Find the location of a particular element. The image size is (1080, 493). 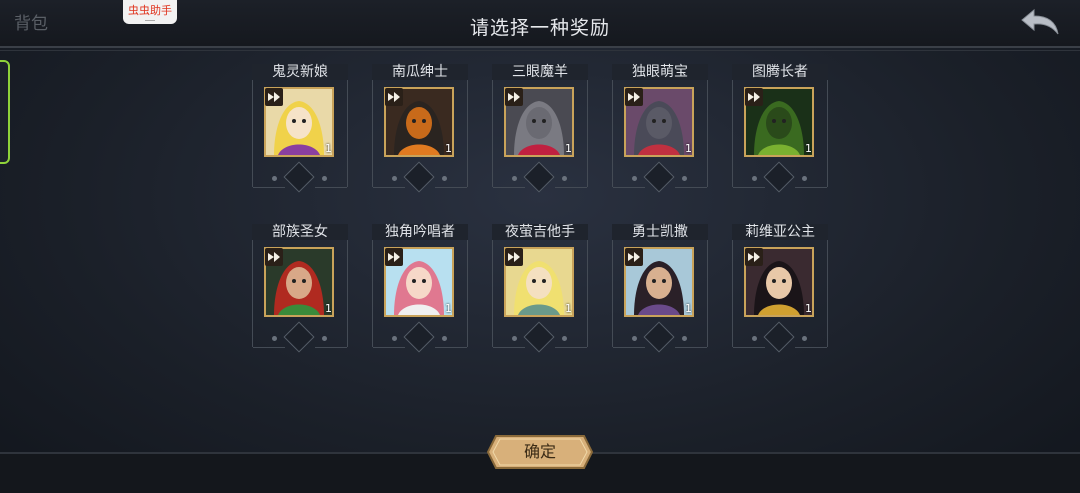

reward-card: 勇士凯撒 1 is located at coordinates (660, 287).